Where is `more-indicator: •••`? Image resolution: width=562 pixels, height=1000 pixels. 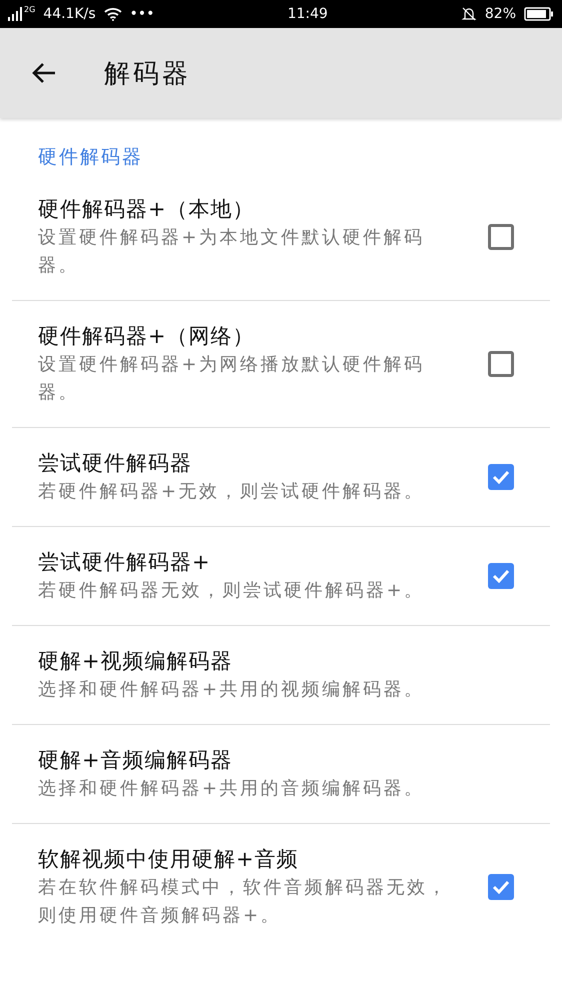
more-indicator: ••• is located at coordinates (142, 14).